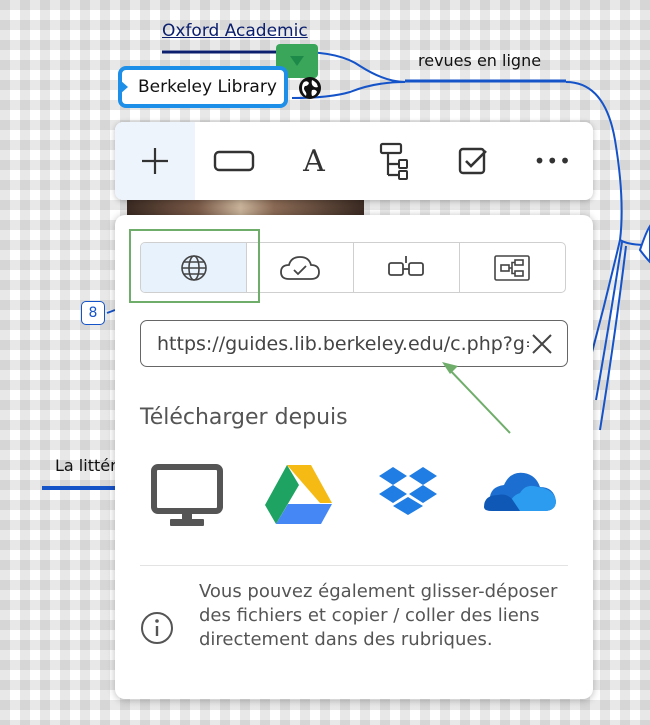 The width and height of the screenshot is (650, 725). I want to click on url-input: https://guides.lib.berkeley.edu/c.php?g=, so click(354, 343).